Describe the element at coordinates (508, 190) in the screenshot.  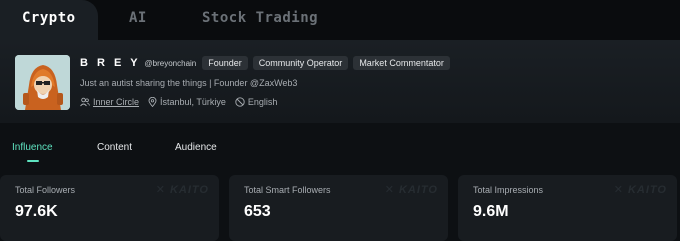
I see `stat-label: Total Impressions` at that location.